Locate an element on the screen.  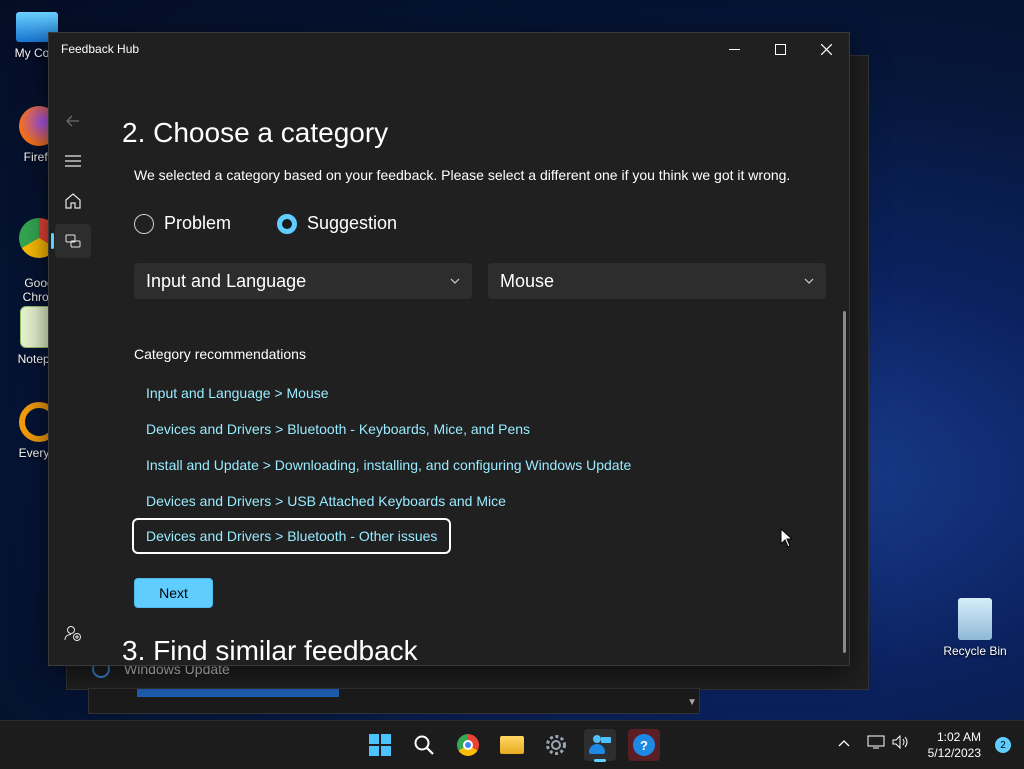
taskbar-file-explorer is located at coordinates (512, 745).